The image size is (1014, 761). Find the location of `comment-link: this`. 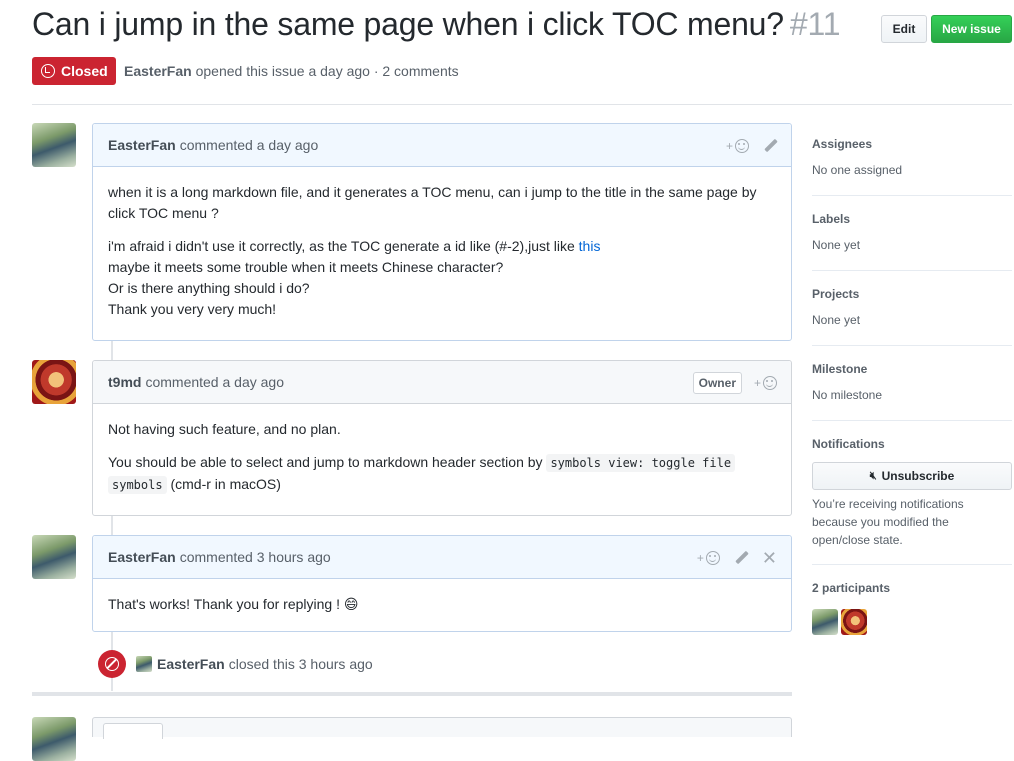

comment-link: this is located at coordinates (590, 246).